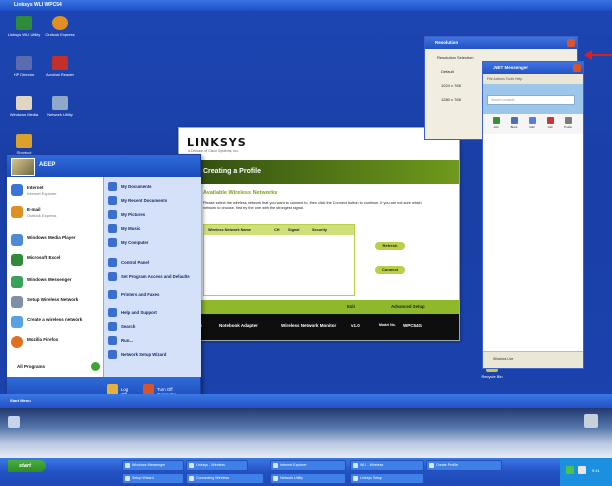 The width and height of the screenshot is (612, 486). I want to click on desktop-icon-linksys: Linksys WLI Utility, so click(24, 26).